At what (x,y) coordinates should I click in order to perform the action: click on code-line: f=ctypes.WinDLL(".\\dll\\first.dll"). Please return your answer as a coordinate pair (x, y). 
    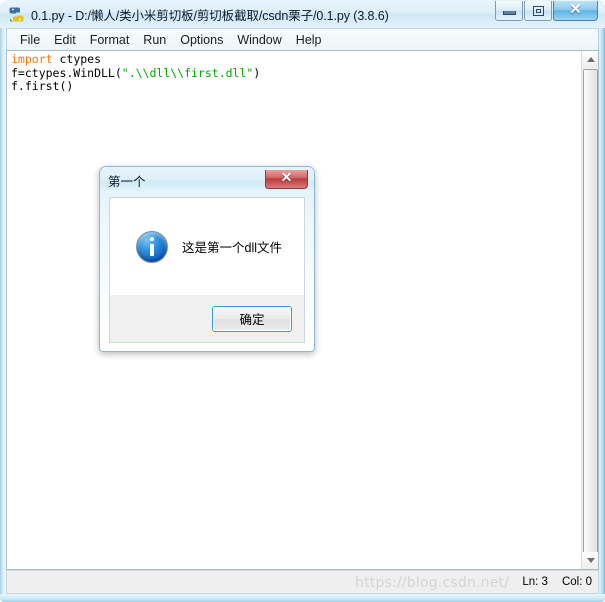
    Looking at the image, I should click on (295, 73).